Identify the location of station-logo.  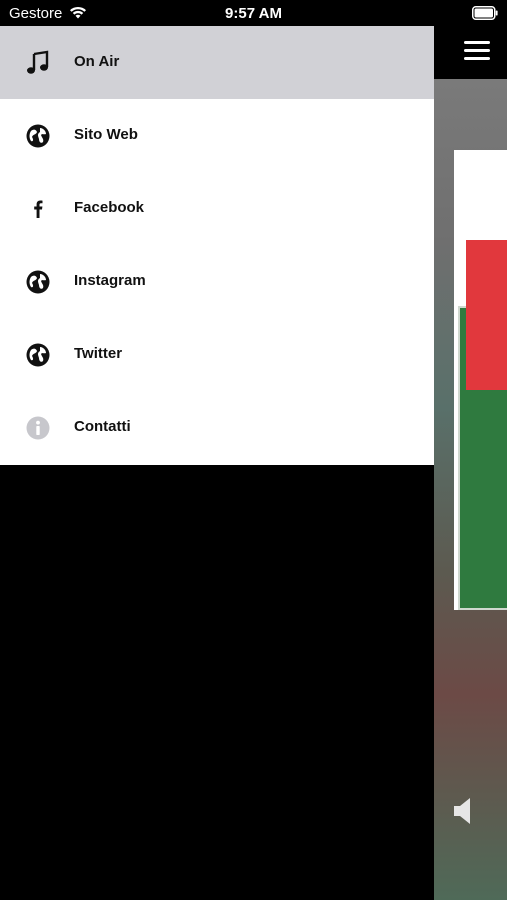
(480, 380).